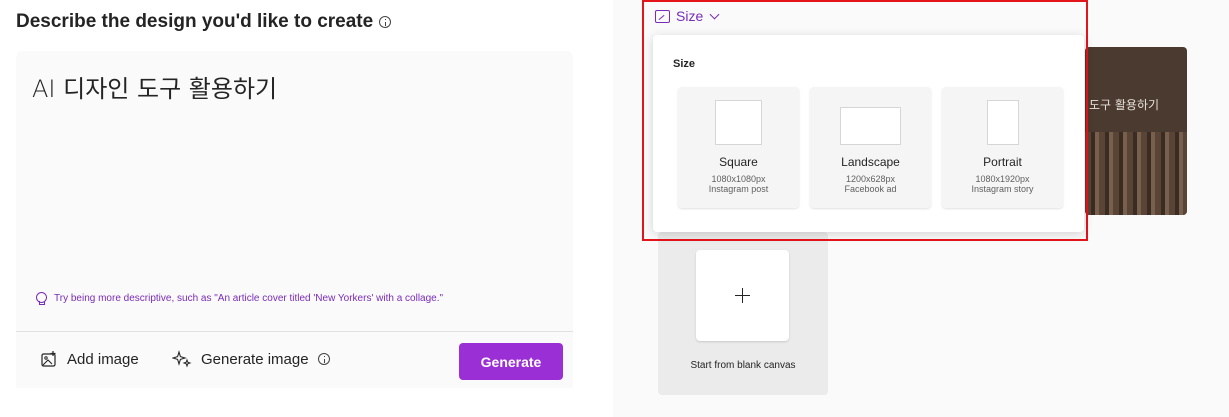  Describe the element at coordinates (255, 359) in the screenshot. I see `generate-image-label: Generate image` at that location.